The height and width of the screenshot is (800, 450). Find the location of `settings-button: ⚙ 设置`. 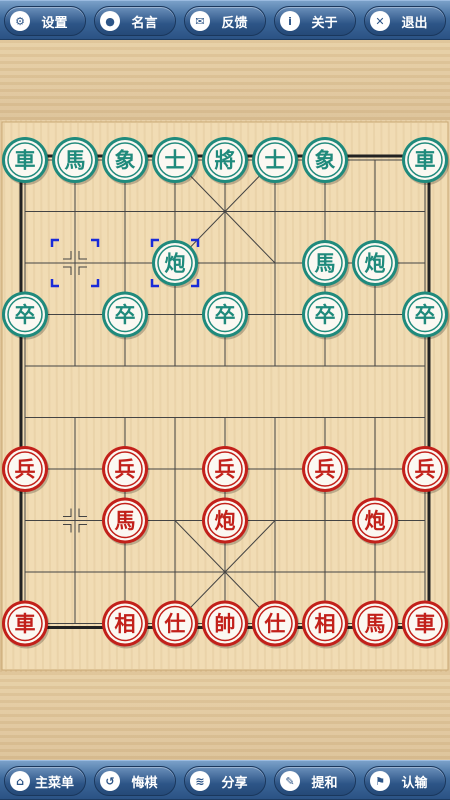

settings-button: ⚙ 设置 is located at coordinates (45, 21).